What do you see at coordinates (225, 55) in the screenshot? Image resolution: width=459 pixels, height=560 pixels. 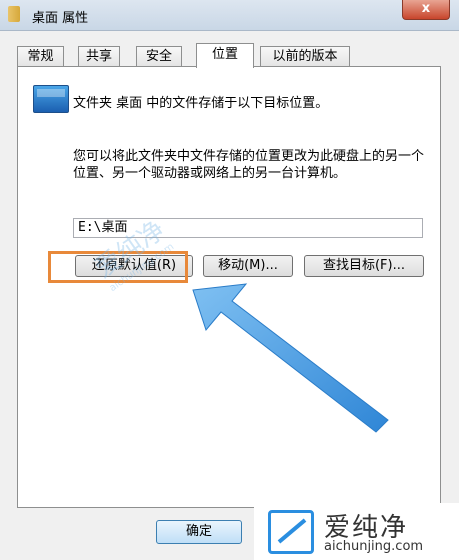 I see `tab-location: 位置` at bounding box center [225, 55].